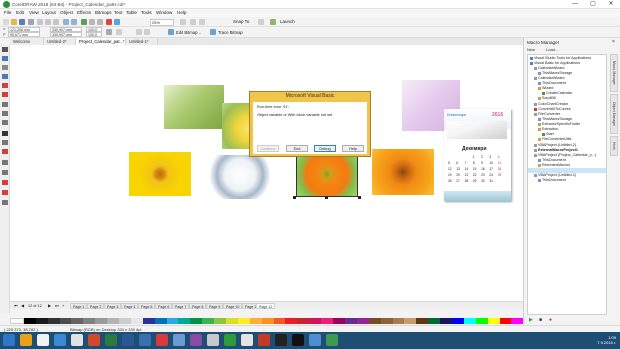  What do you see at coordinates (109, 22) in the screenshot?
I see `publish-pdf-icon` at bounding box center [109, 22].